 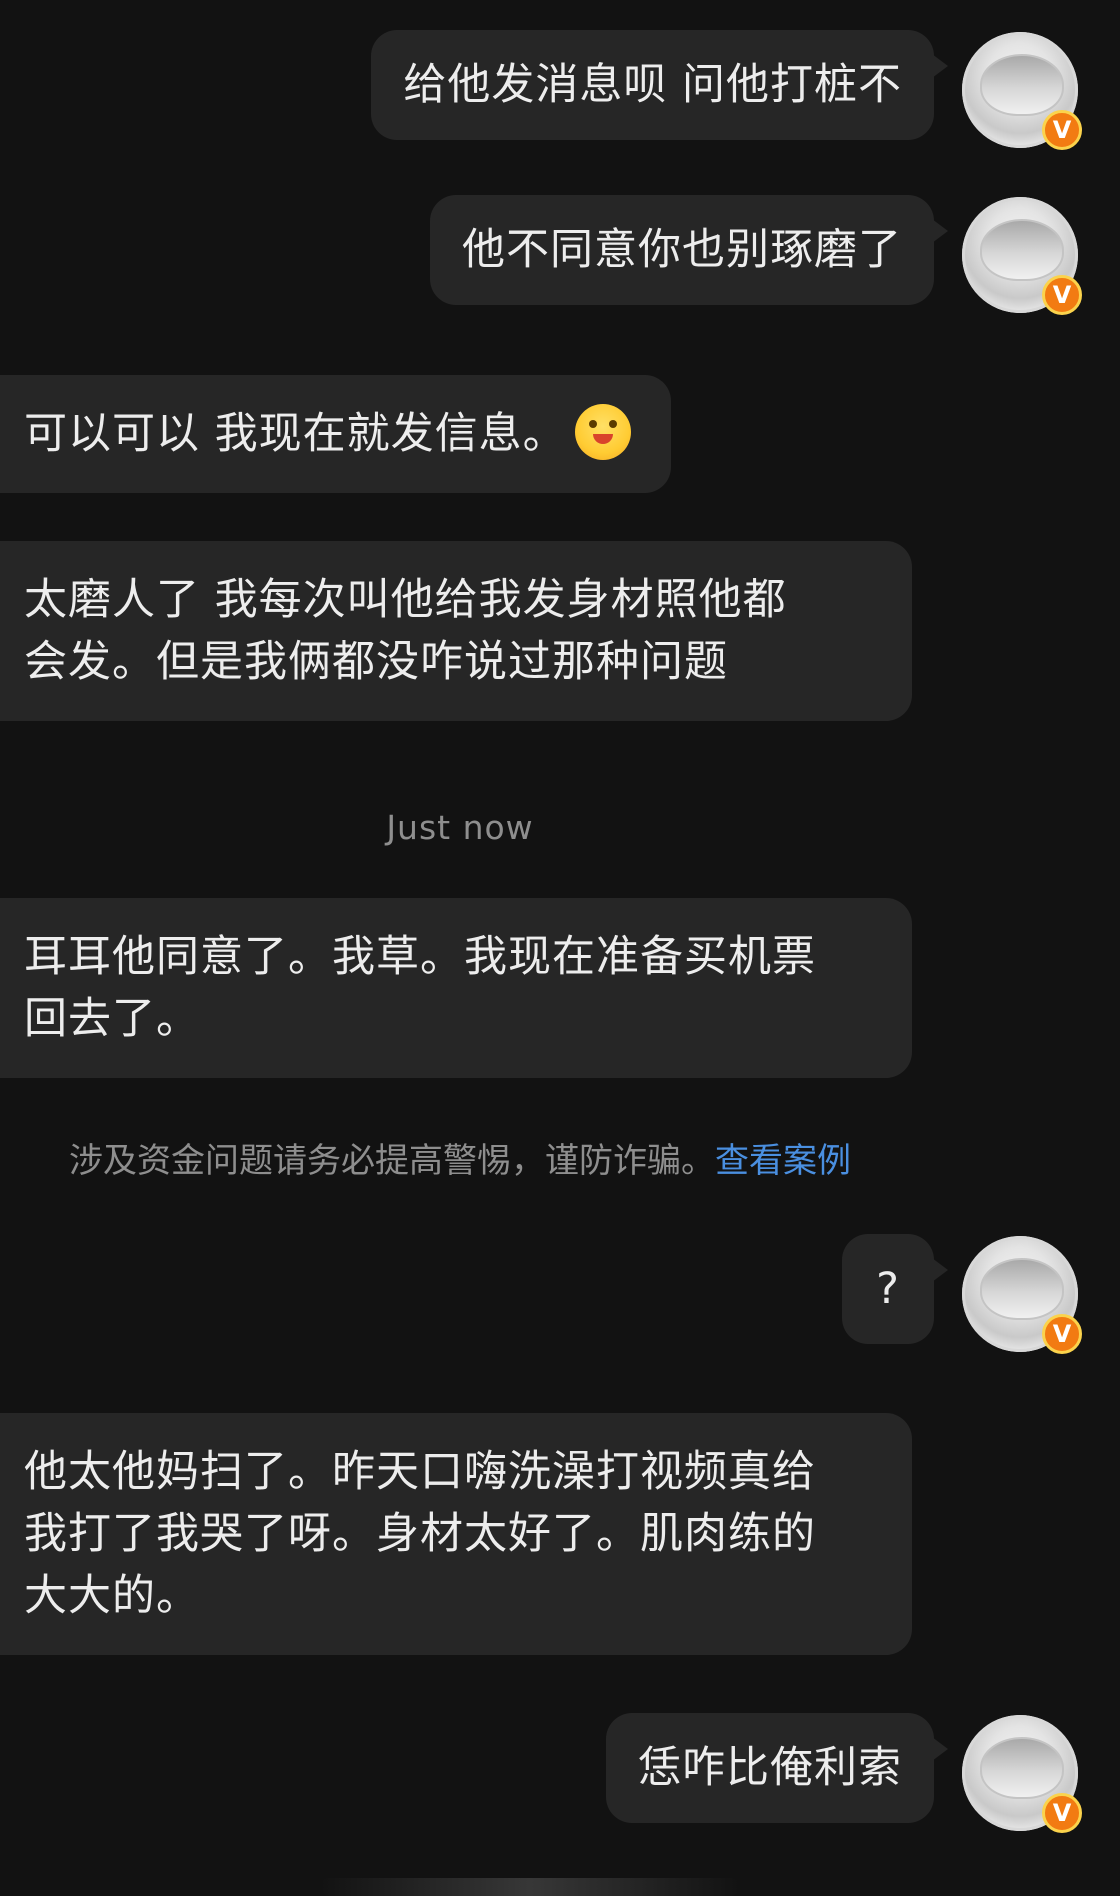 I want to click on message-text: 他不同意你也别琢磨了, so click(x=682, y=250).